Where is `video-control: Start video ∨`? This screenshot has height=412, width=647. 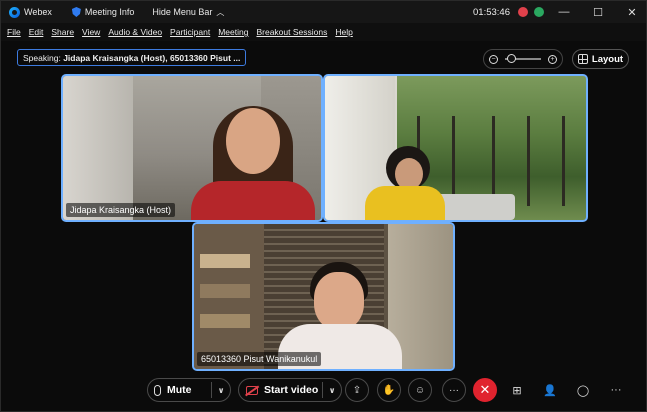 video-control: Start video ∨ is located at coordinates (290, 390).